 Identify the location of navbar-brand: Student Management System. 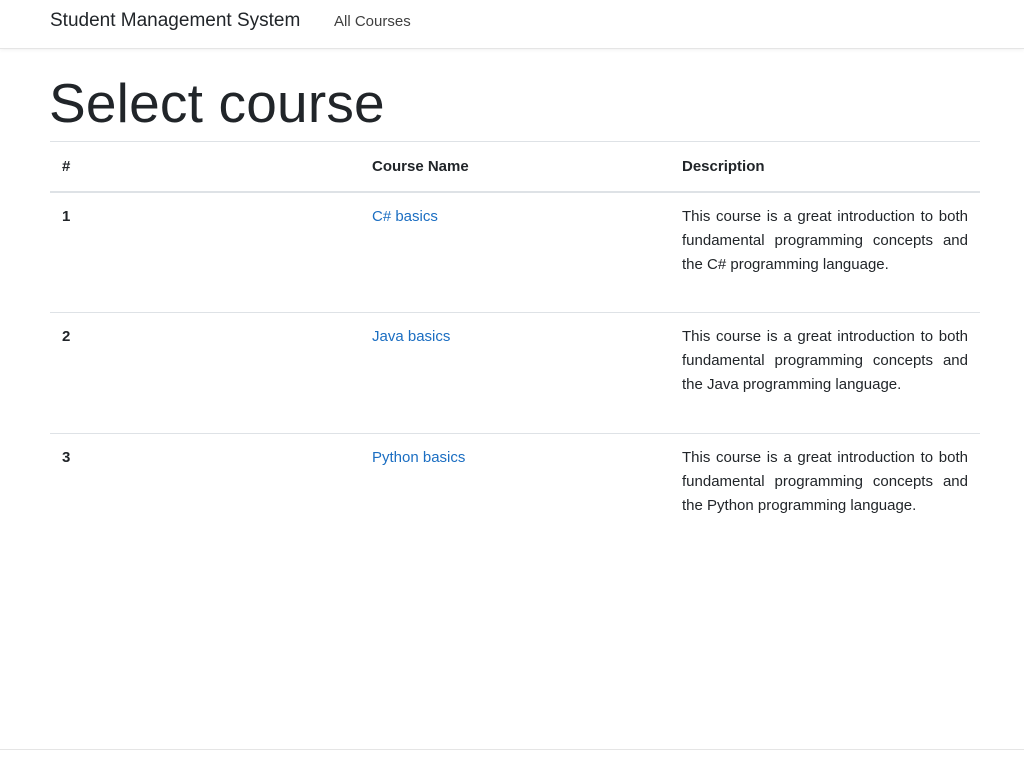
(175, 21).